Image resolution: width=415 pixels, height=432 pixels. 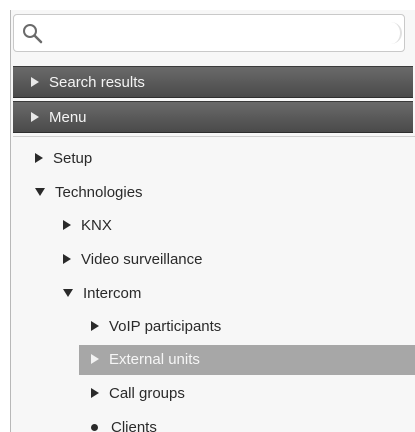 I want to click on tree-item-label: Clients, so click(x=134, y=425).